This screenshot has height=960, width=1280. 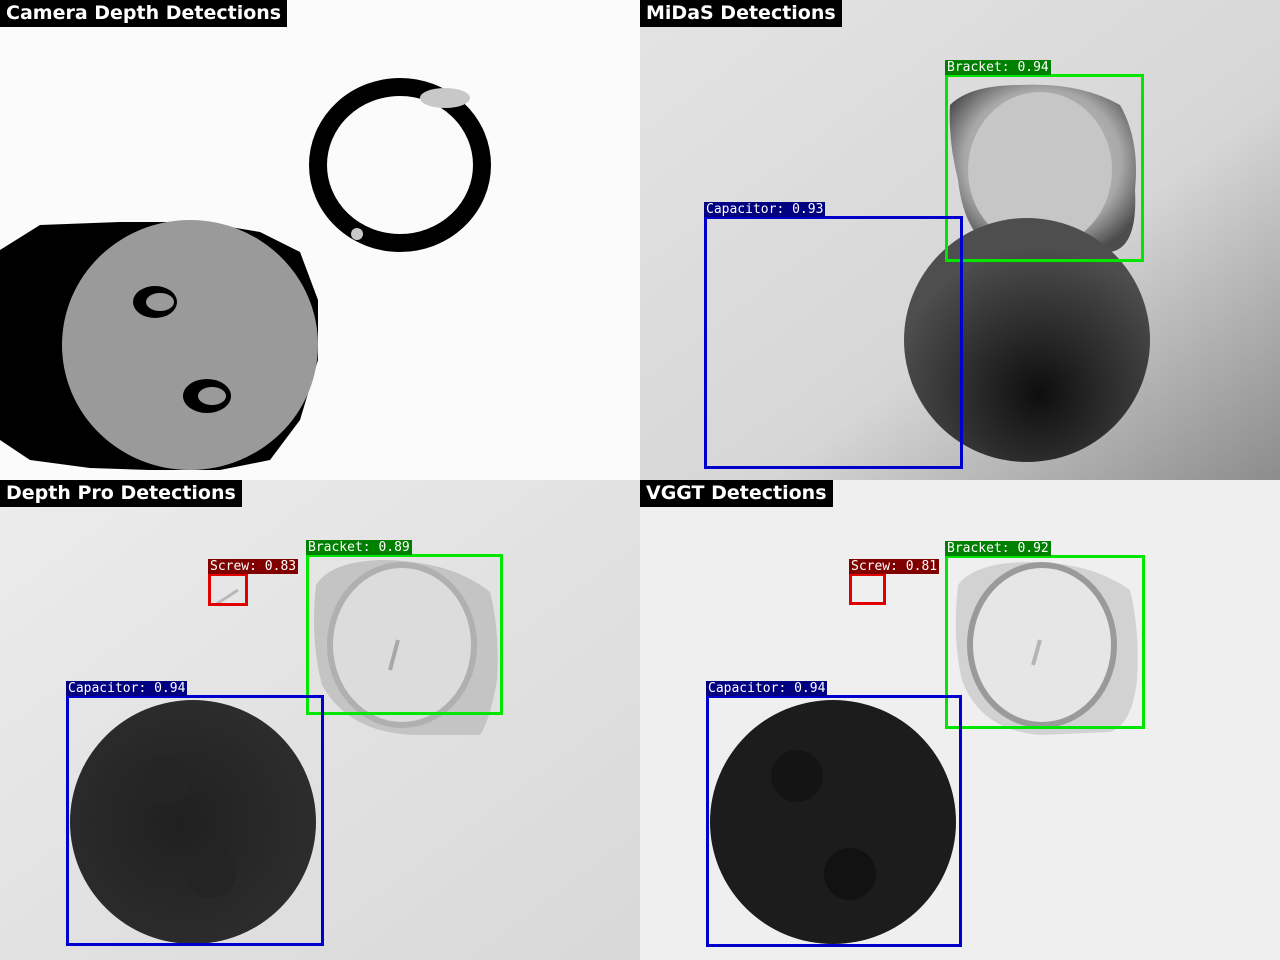 I want to click on panel-title: VGGT Detections, so click(x=736, y=493).